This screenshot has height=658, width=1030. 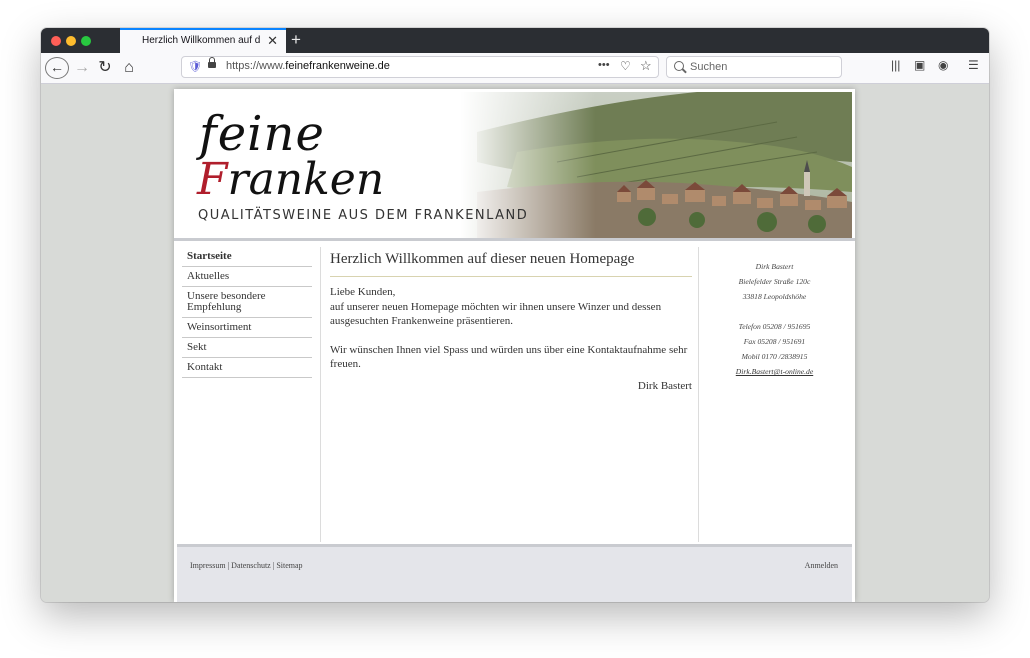 What do you see at coordinates (774, 266) in the screenshot?
I see `contact-name: Dirk Bastert` at bounding box center [774, 266].